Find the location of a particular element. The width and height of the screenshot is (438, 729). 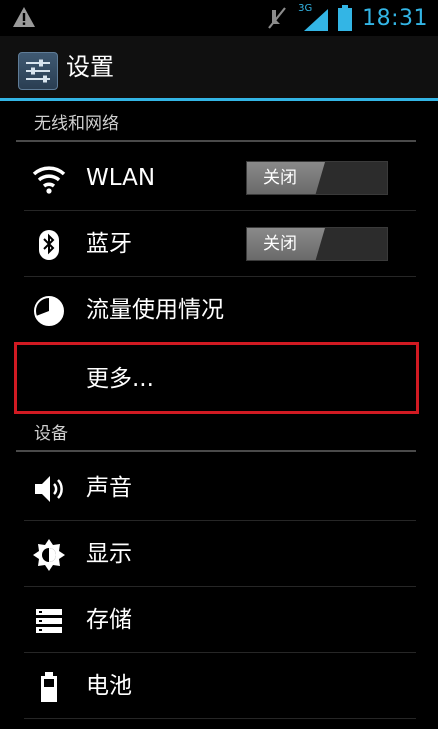

bluetooth-label: 蓝牙 is located at coordinates (109, 244).